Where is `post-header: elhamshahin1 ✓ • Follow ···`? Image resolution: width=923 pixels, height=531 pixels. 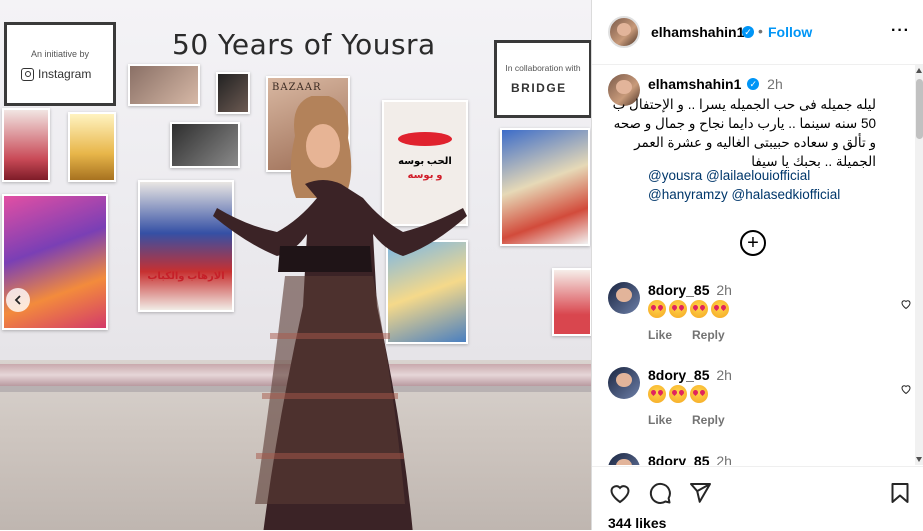 post-header: elhamshahin1 ✓ • Follow ··· is located at coordinates (757, 32).